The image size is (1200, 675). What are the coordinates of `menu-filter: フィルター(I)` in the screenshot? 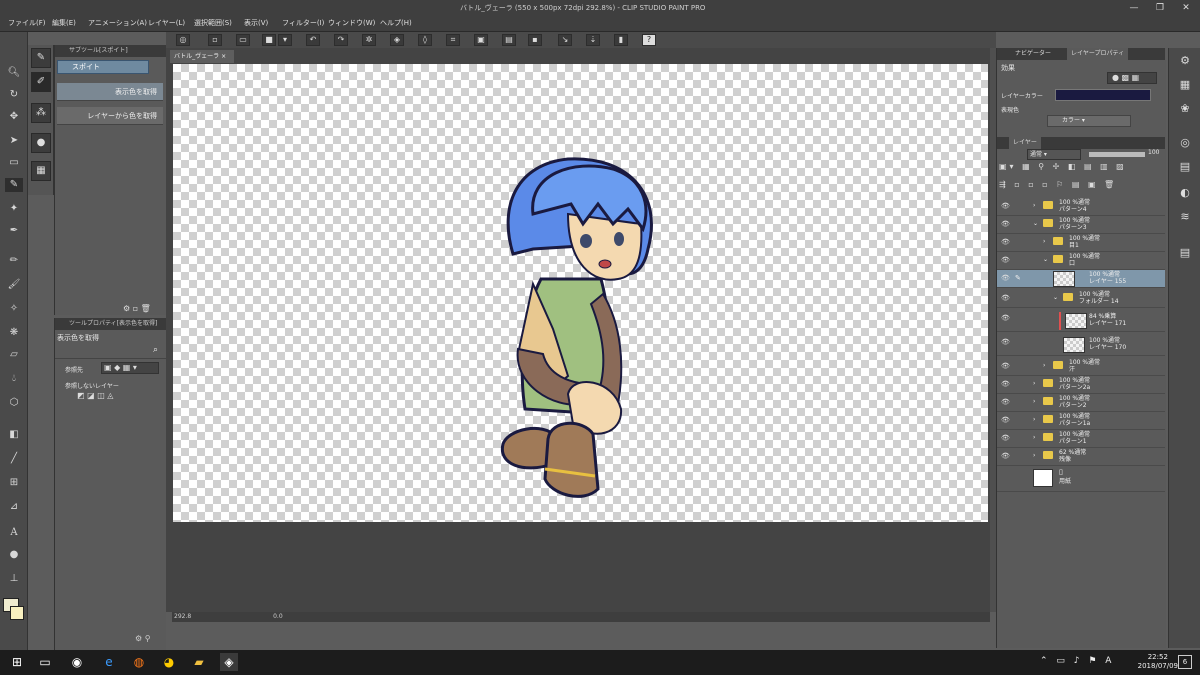 It's located at (303, 23).